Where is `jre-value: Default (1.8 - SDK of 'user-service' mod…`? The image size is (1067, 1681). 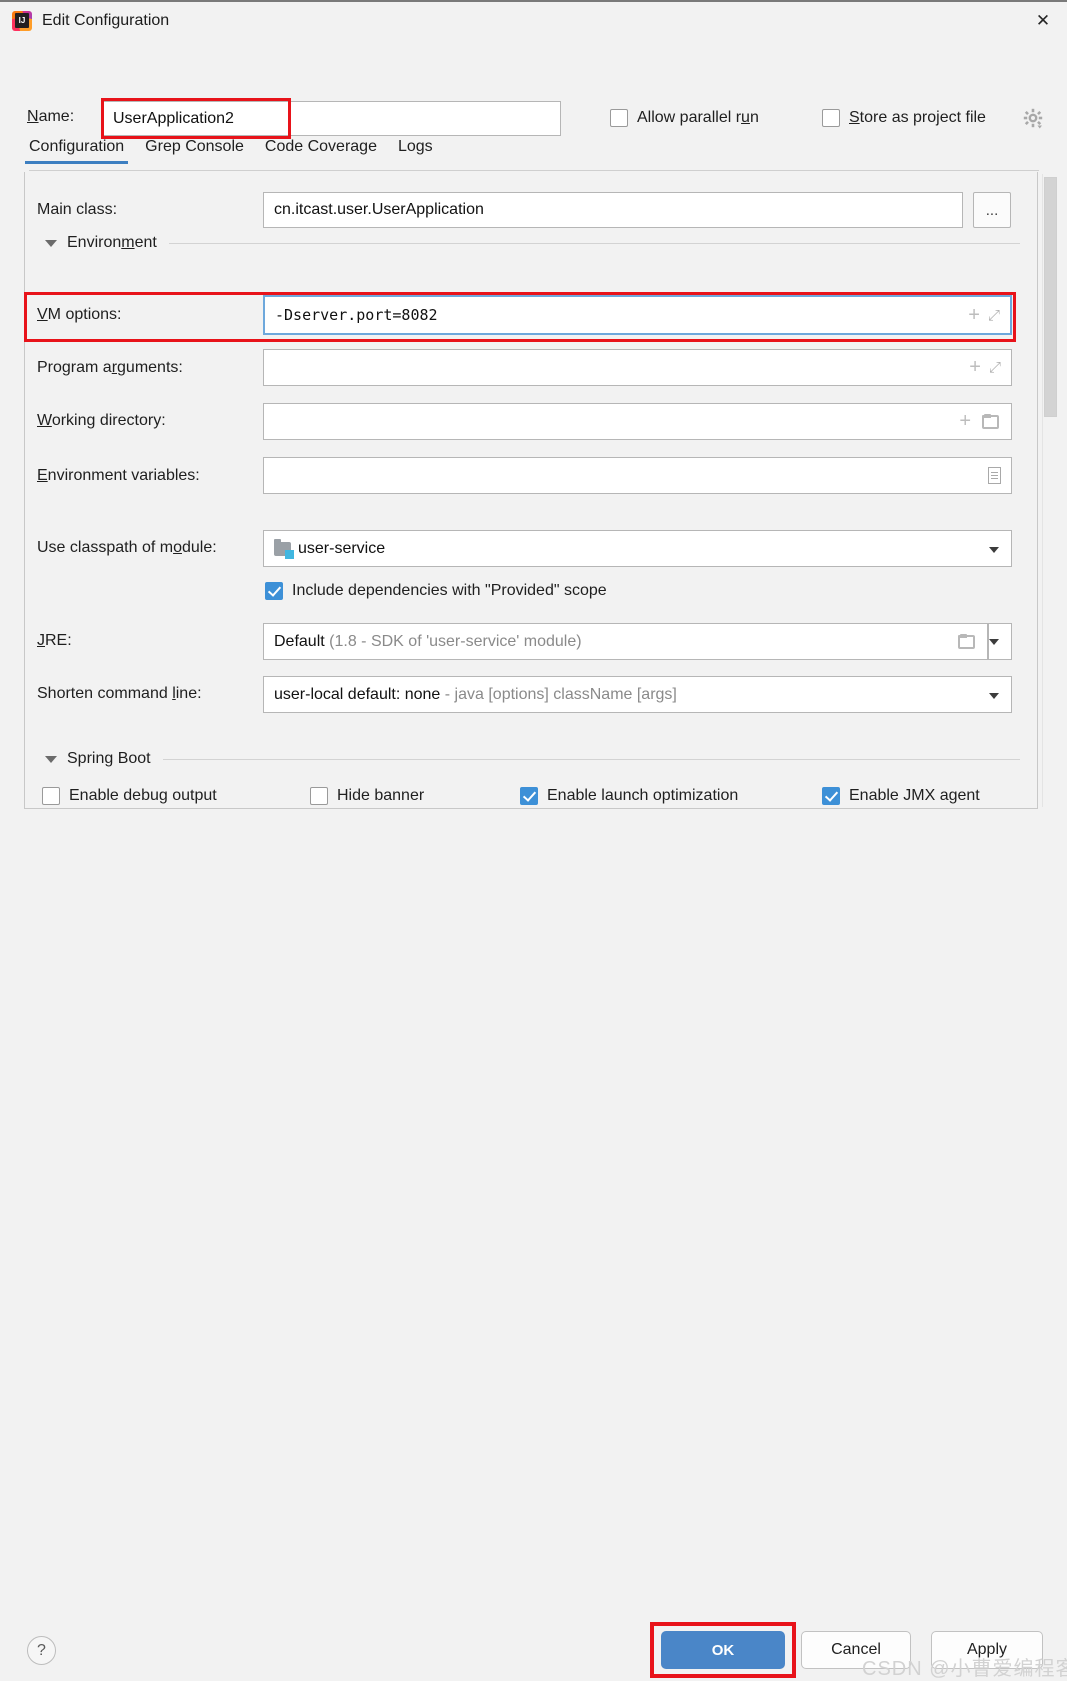
jre-value: Default (1.8 - SDK of 'user-service' mod… is located at coordinates (428, 641).